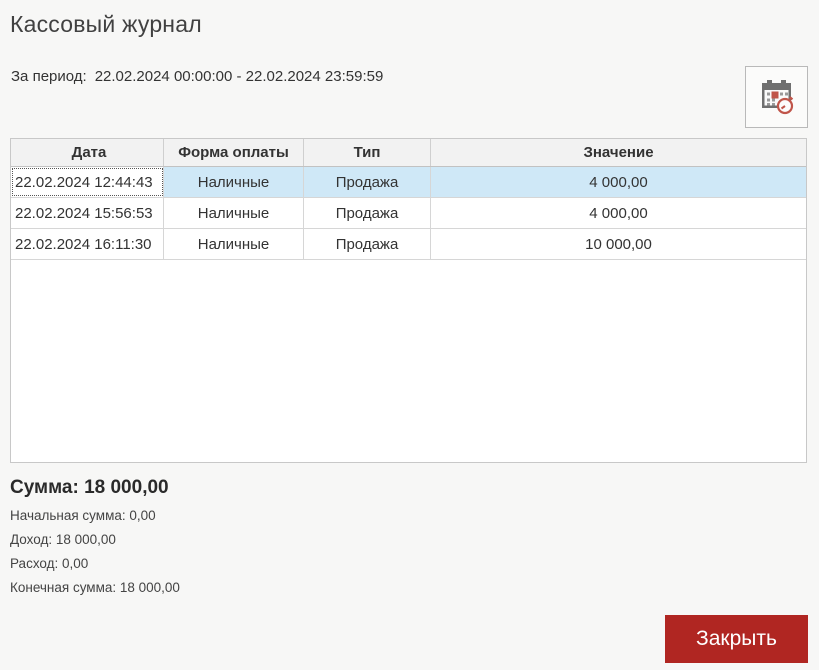  I want to click on cell-date: 22.02.2024 12:44:43, so click(87, 182).